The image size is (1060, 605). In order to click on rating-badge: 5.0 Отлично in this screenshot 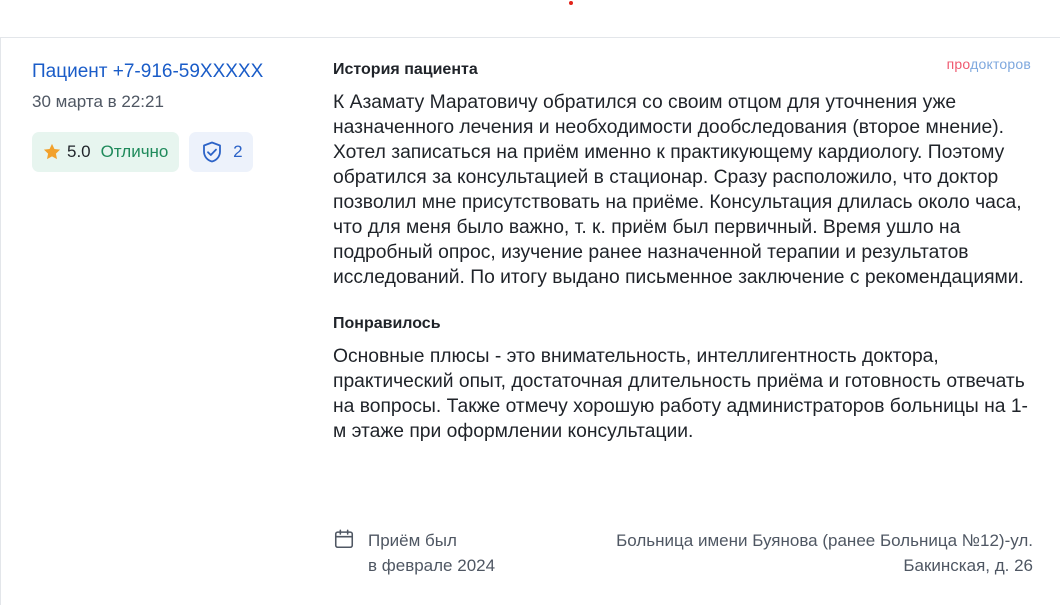, I will do `click(106, 152)`.